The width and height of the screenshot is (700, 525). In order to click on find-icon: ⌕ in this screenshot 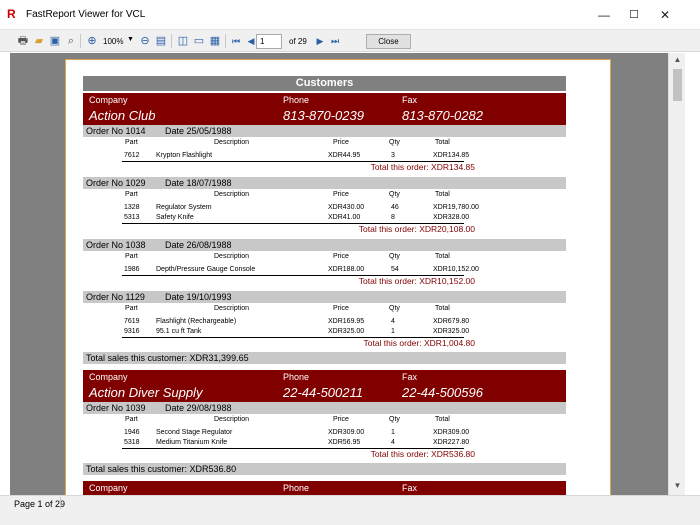, I will do `click(71, 41)`.